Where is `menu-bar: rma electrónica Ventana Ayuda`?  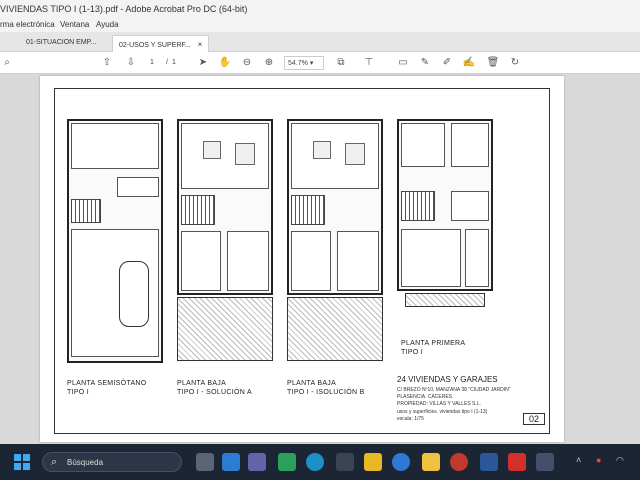
menu-bar: rma electrónica Ventana Ayuda is located at coordinates (320, 25).